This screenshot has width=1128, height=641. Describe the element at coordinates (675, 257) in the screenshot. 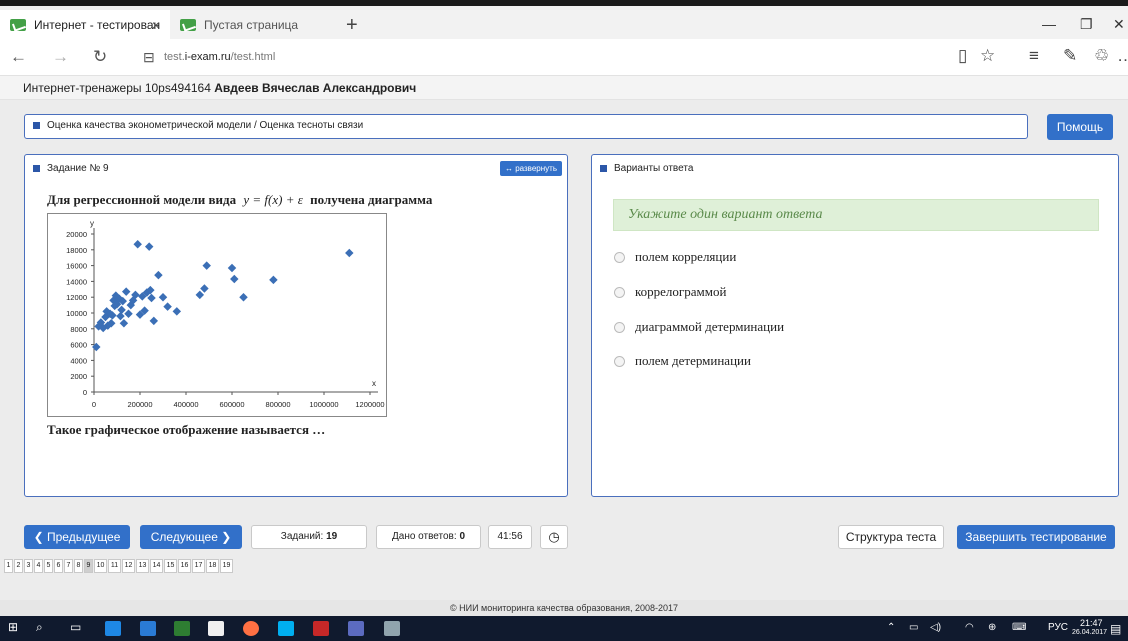

I see `answer-option-1: полем корреляции` at that location.